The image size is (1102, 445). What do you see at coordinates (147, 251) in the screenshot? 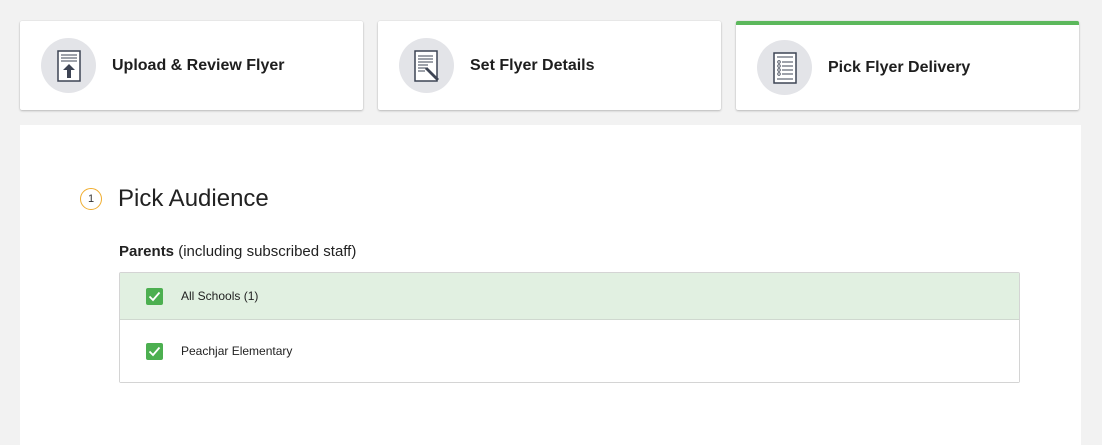
I see `audience-label-bold: Parents` at bounding box center [147, 251].